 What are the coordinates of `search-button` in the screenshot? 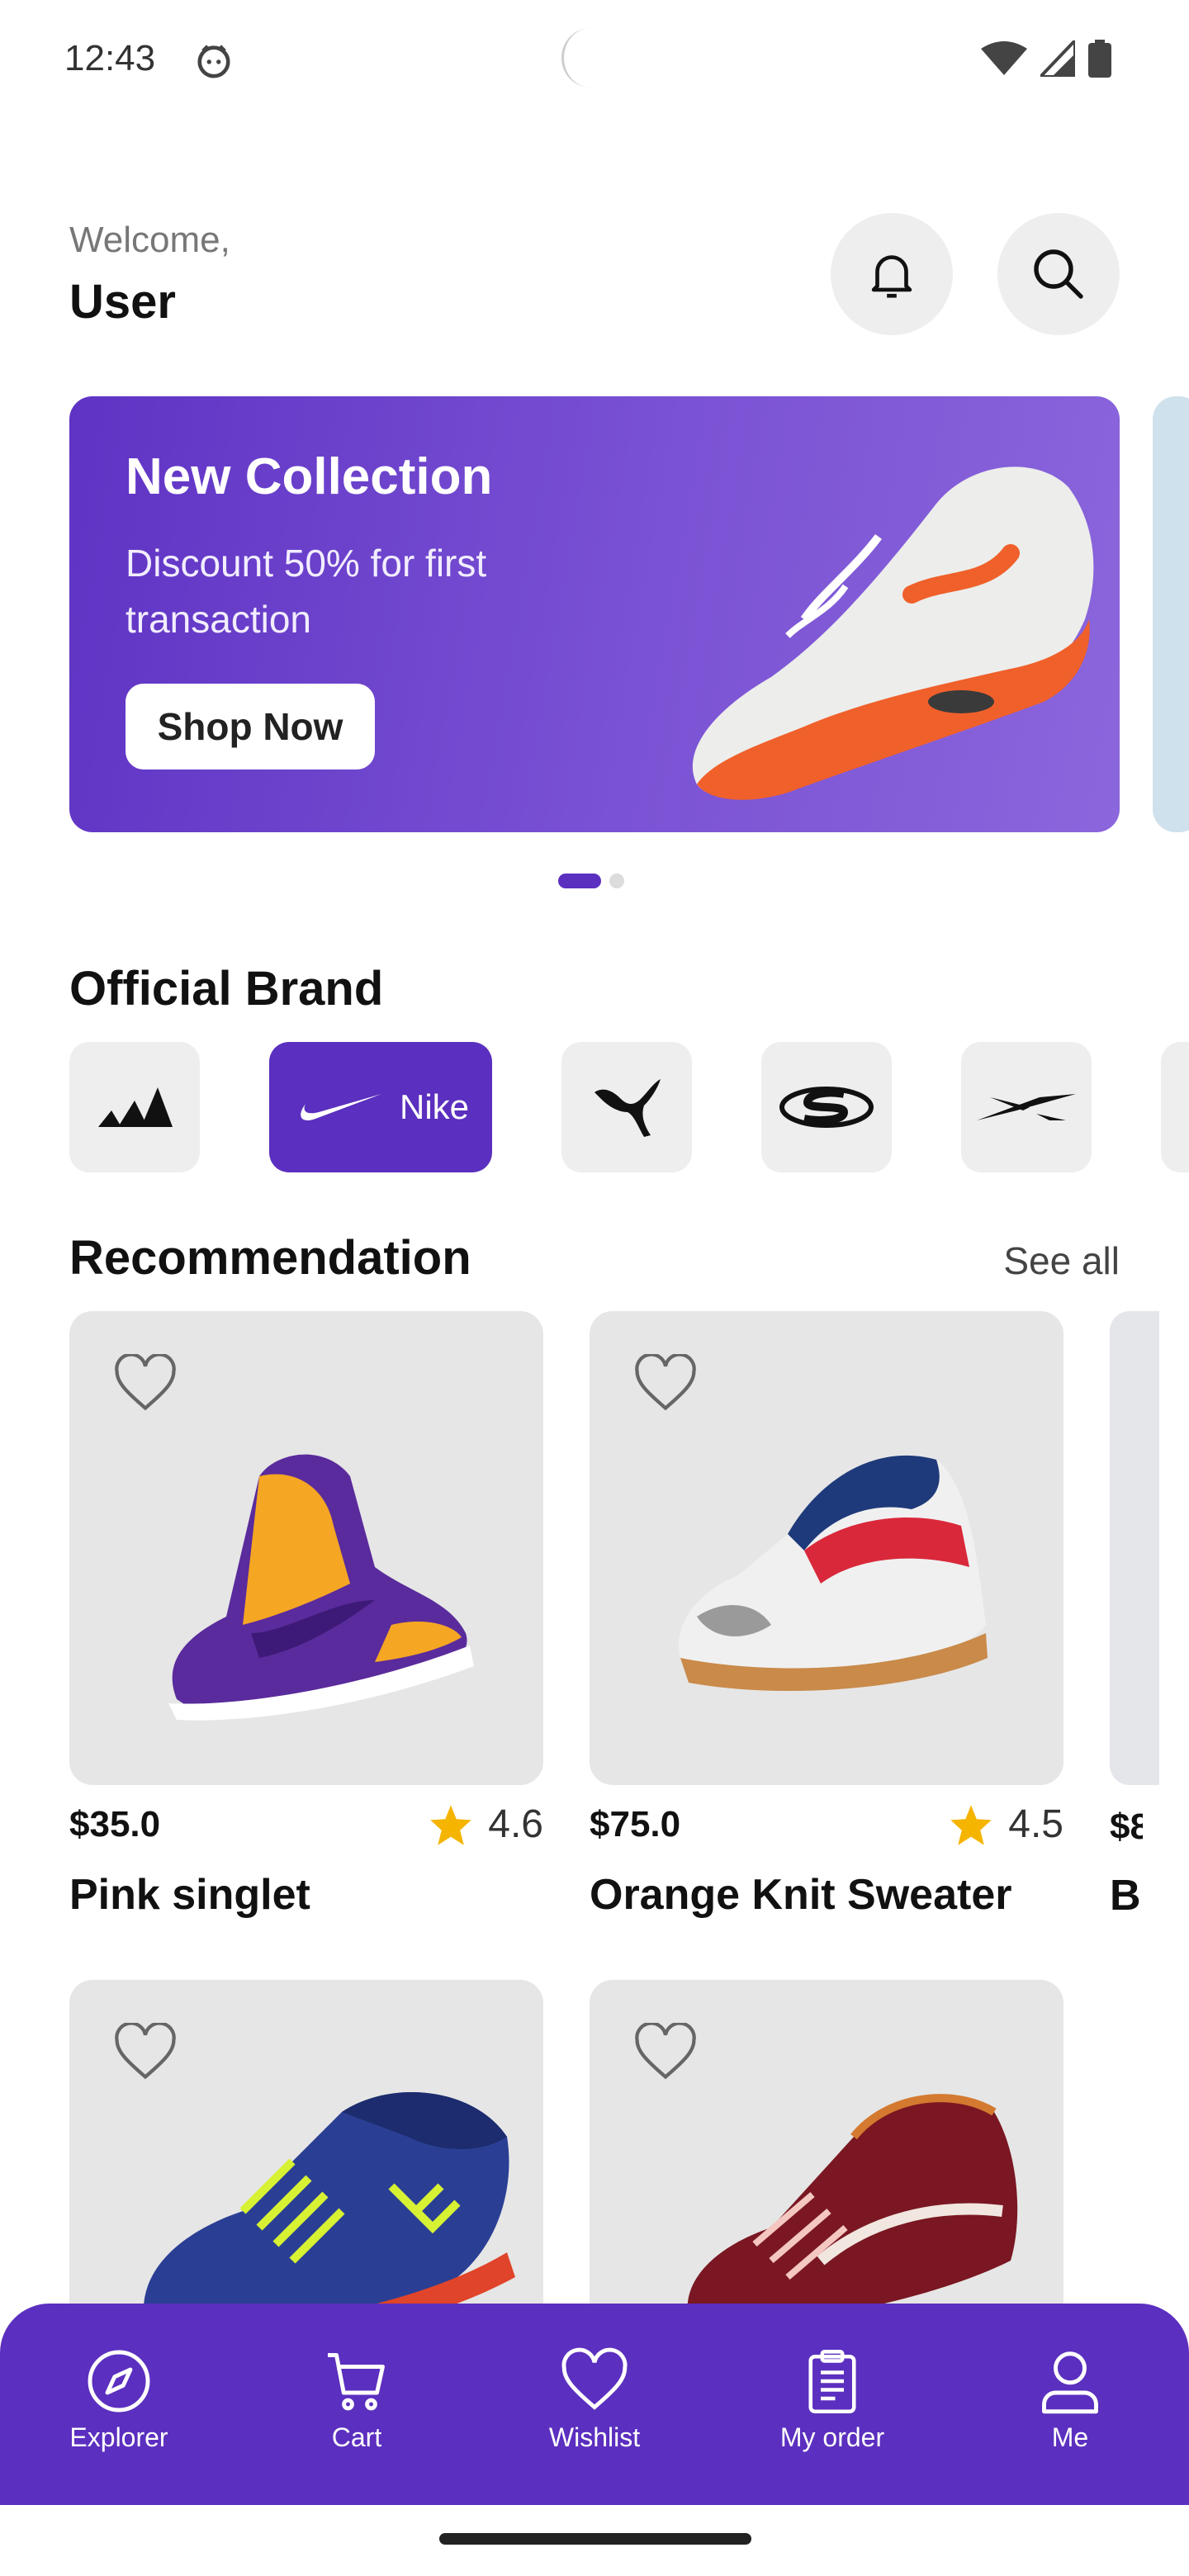 It's located at (1058, 274).